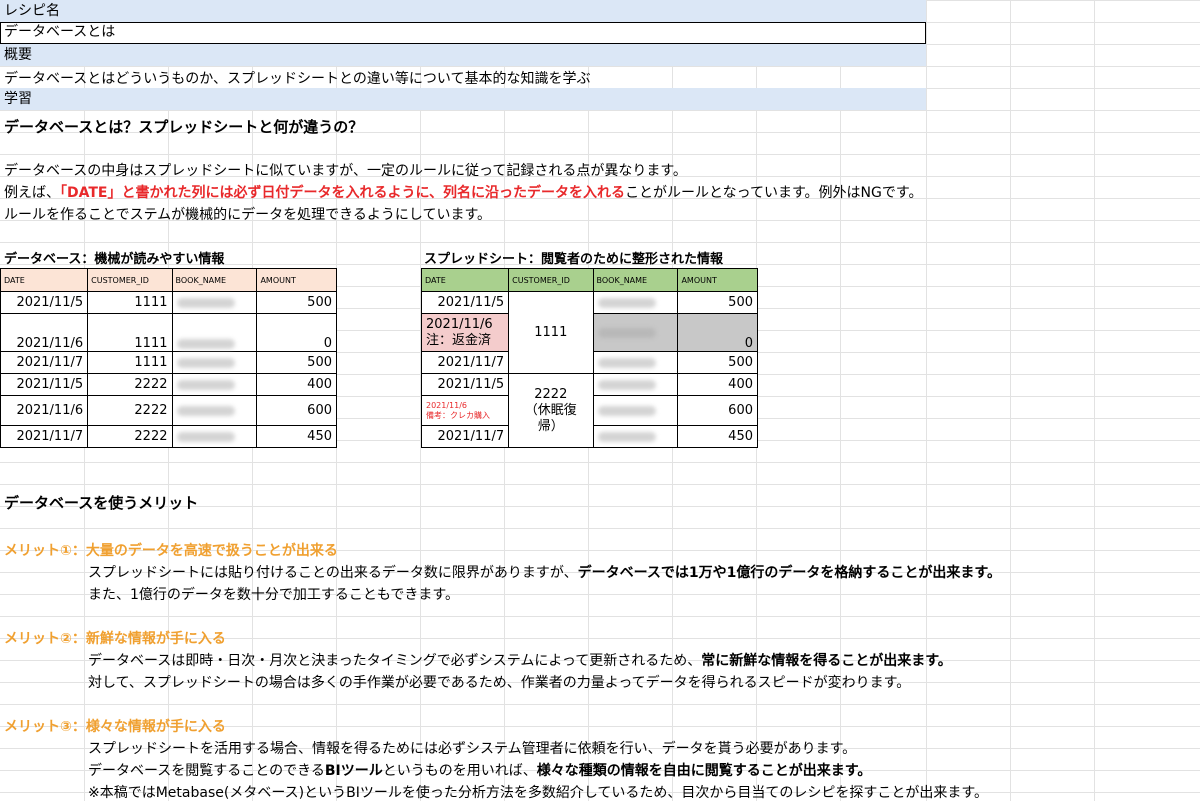  I want to click on recipe-label-cell: レシピ名, so click(463, 11).